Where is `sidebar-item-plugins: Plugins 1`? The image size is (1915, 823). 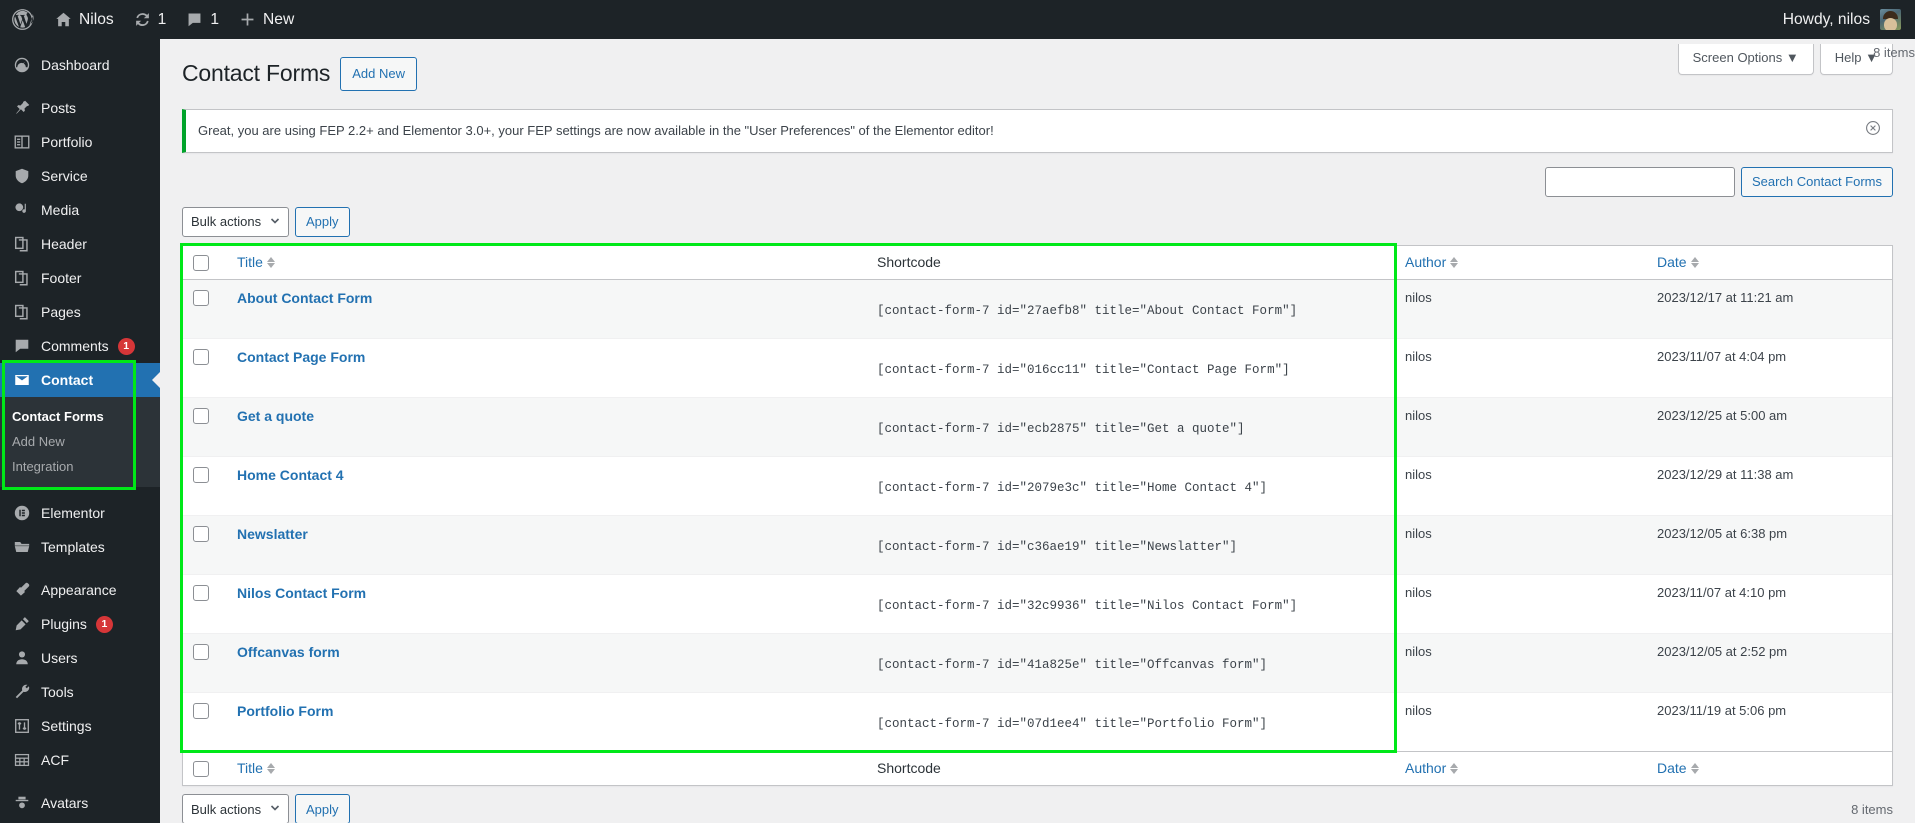 sidebar-item-plugins: Plugins 1 is located at coordinates (80, 624).